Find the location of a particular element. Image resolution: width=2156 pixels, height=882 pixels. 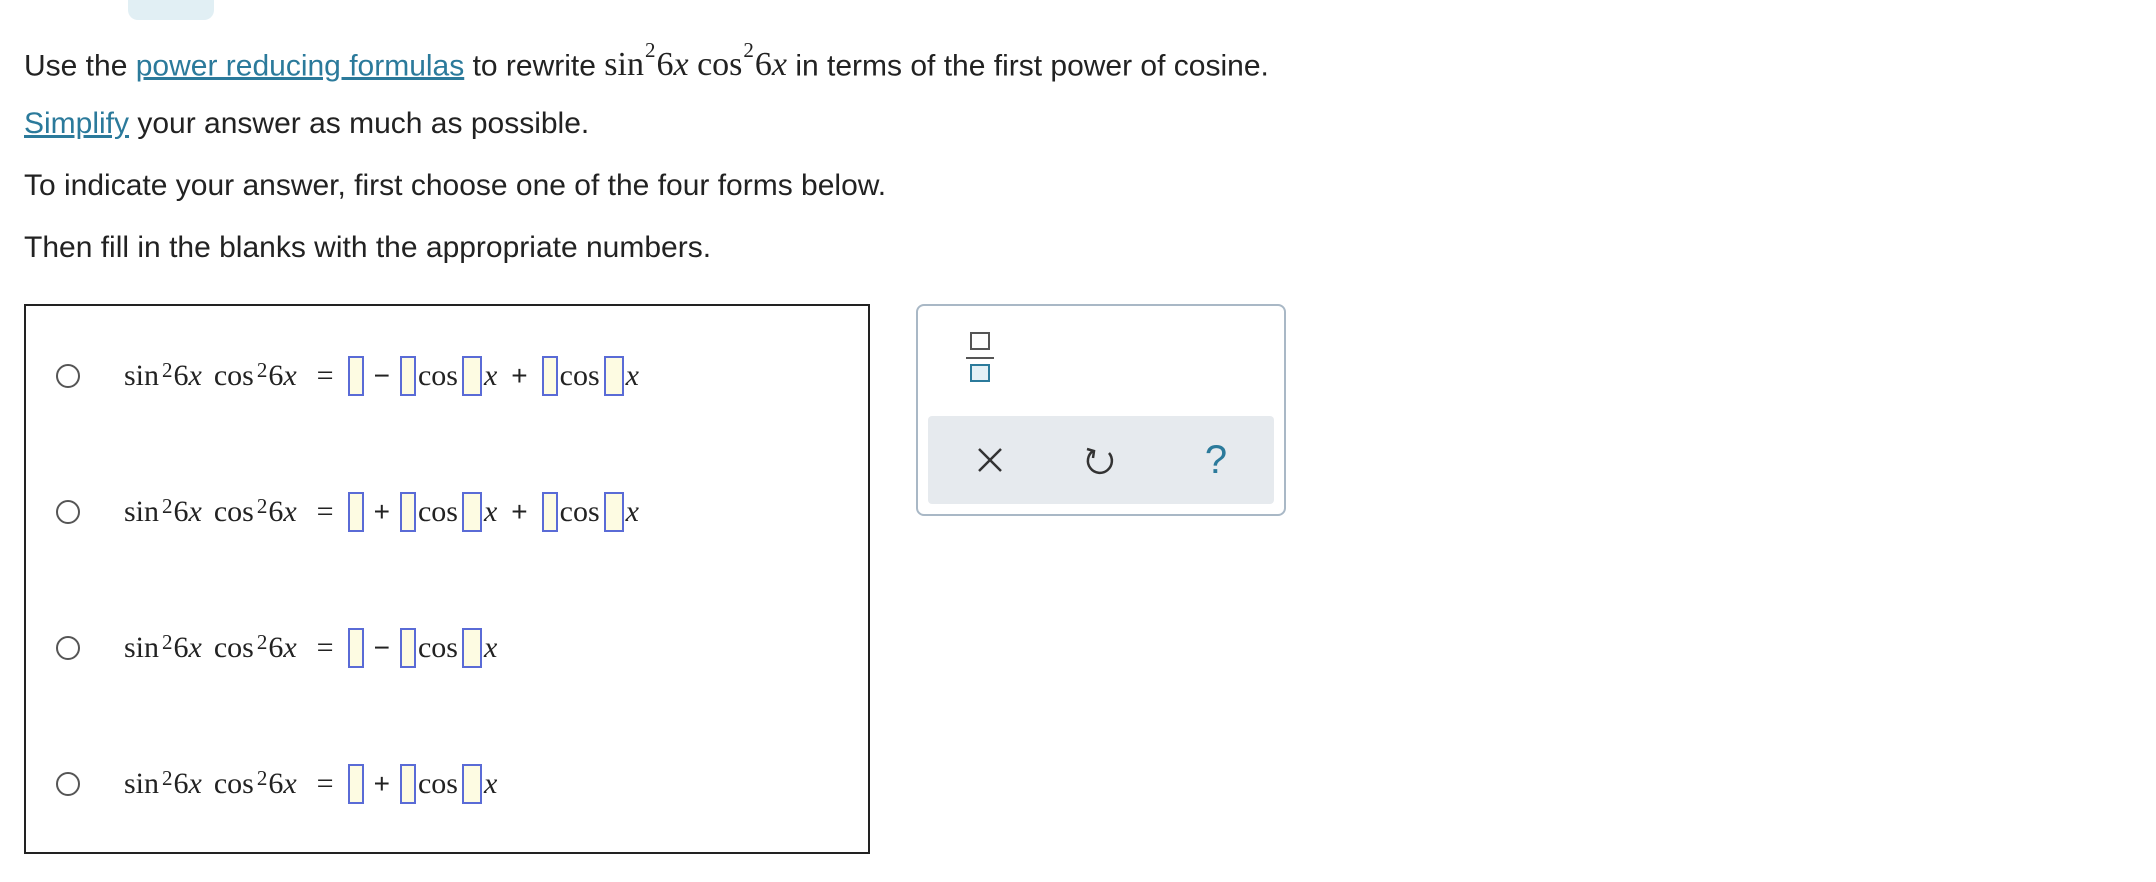

undo-icon is located at coordinates (1100, 460).